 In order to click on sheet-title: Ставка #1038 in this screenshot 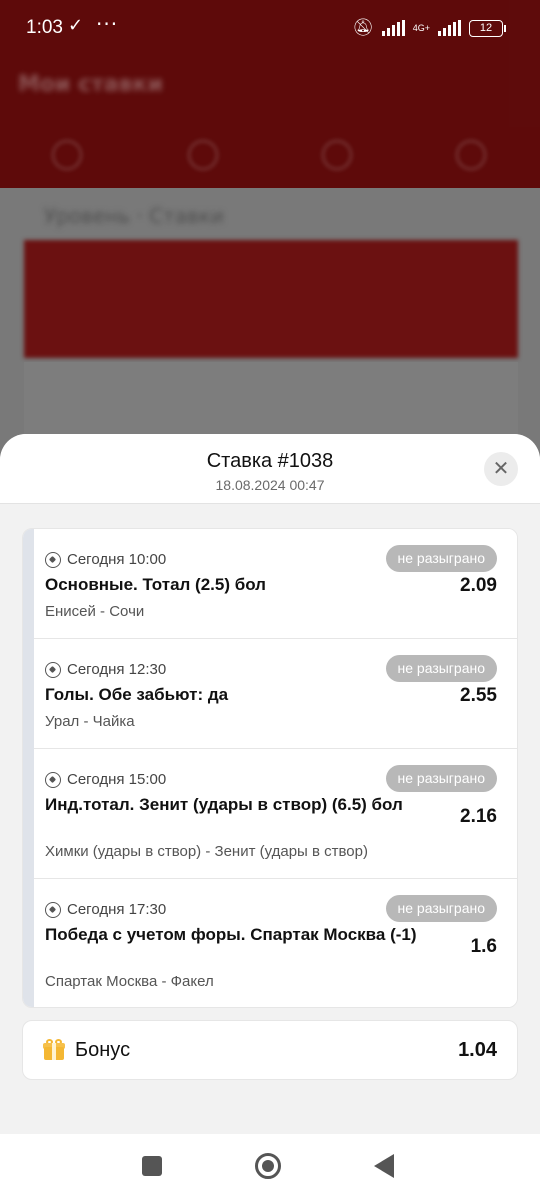, I will do `click(270, 461)`.